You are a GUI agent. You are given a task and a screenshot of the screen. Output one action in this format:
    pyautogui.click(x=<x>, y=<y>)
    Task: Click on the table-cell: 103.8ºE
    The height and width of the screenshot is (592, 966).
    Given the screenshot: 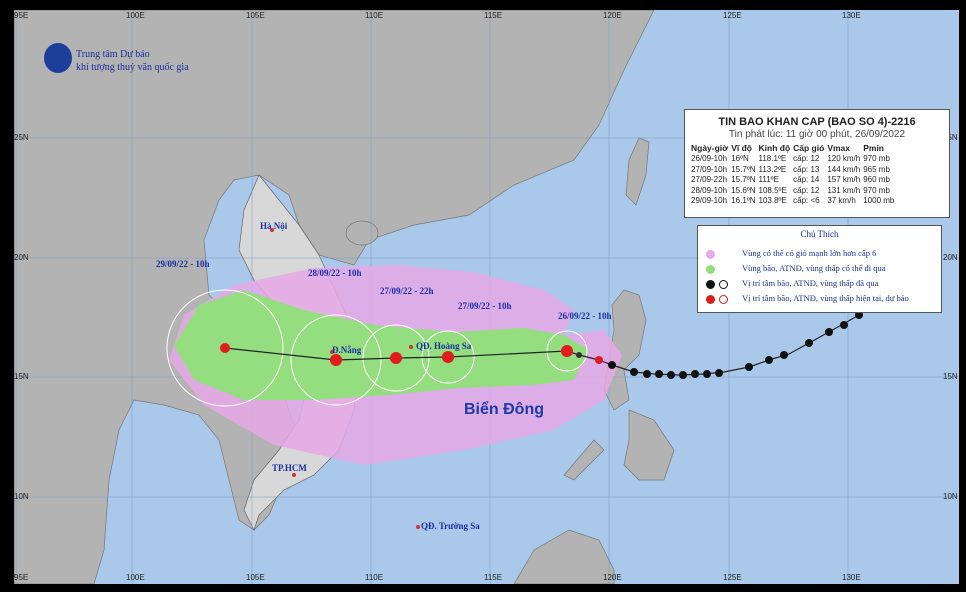 What is the action you would take?
    pyautogui.click(x=772, y=200)
    